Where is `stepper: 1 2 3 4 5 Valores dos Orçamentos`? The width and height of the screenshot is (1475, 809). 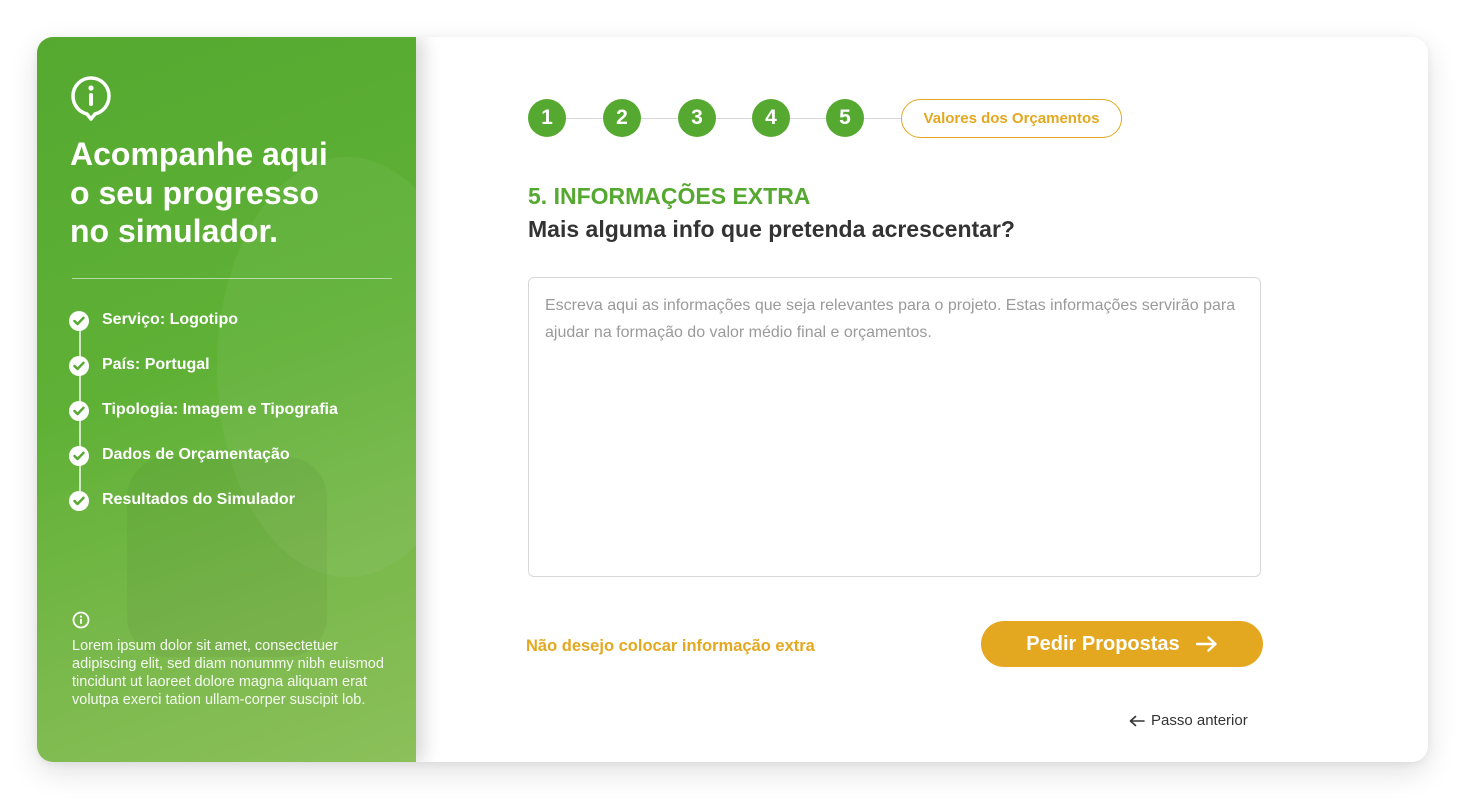 stepper: 1 2 3 4 5 Valores dos Orçamentos is located at coordinates (828, 119).